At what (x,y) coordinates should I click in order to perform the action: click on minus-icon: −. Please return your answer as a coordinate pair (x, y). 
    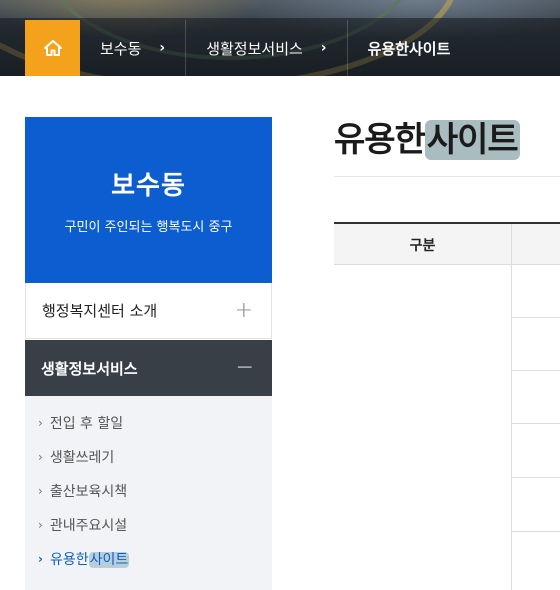
    Looking at the image, I should click on (244, 367).